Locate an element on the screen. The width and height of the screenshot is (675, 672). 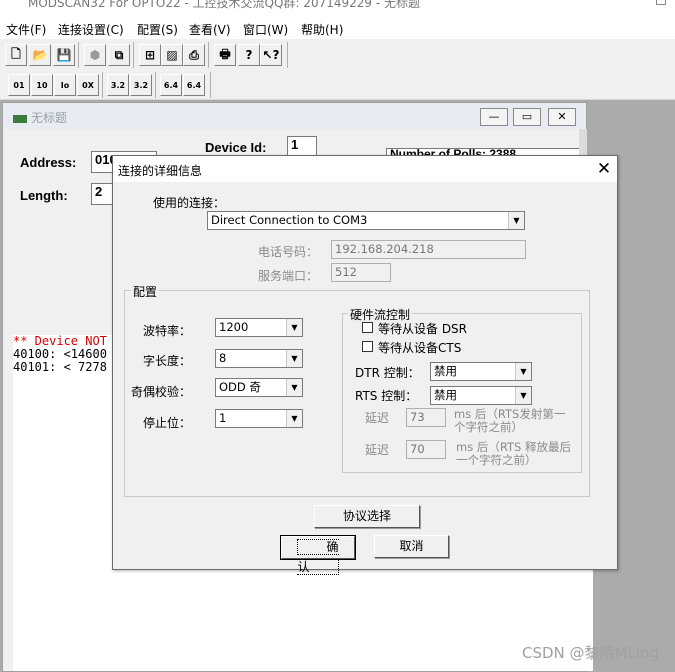
save-icon: 💾 is located at coordinates (64, 55).